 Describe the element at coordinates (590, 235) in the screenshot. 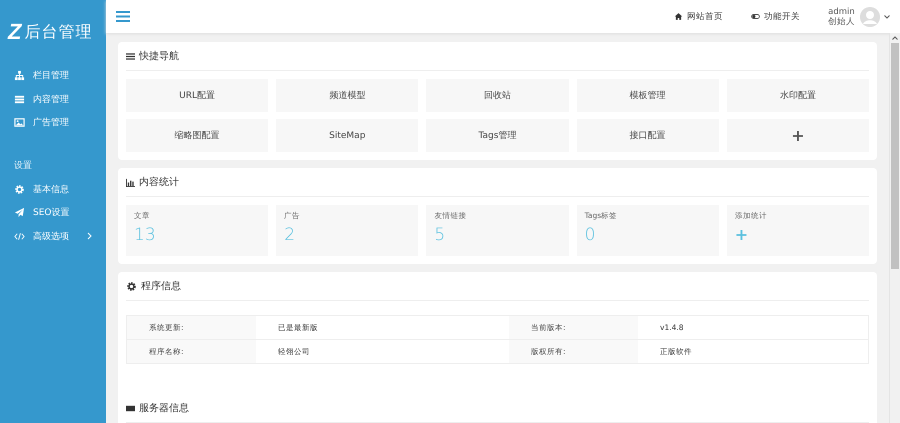

I see `stat-value: 0` at that location.